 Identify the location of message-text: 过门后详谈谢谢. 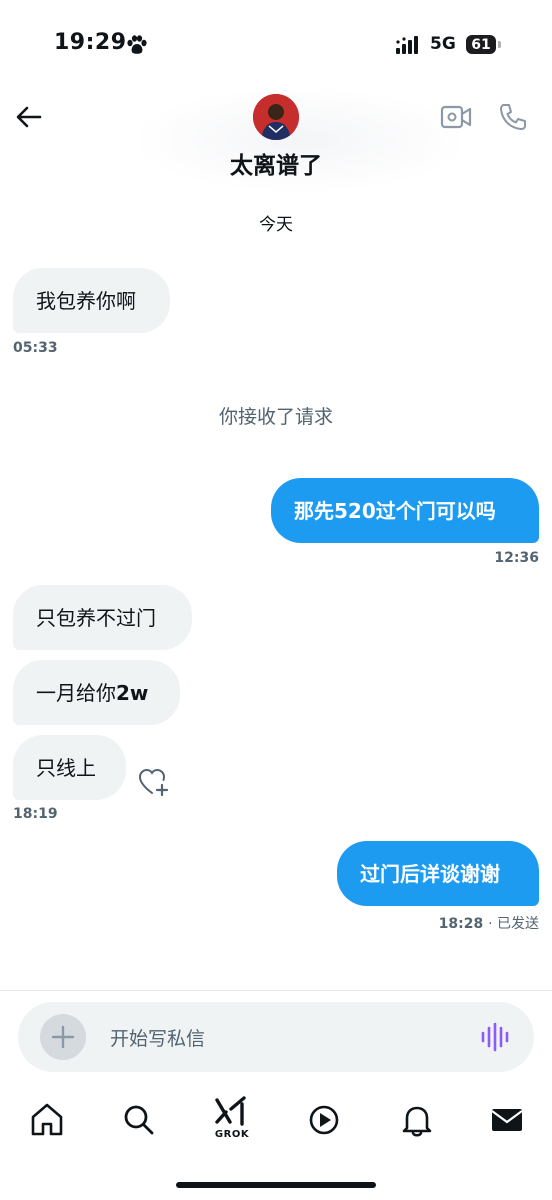
(430, 873).